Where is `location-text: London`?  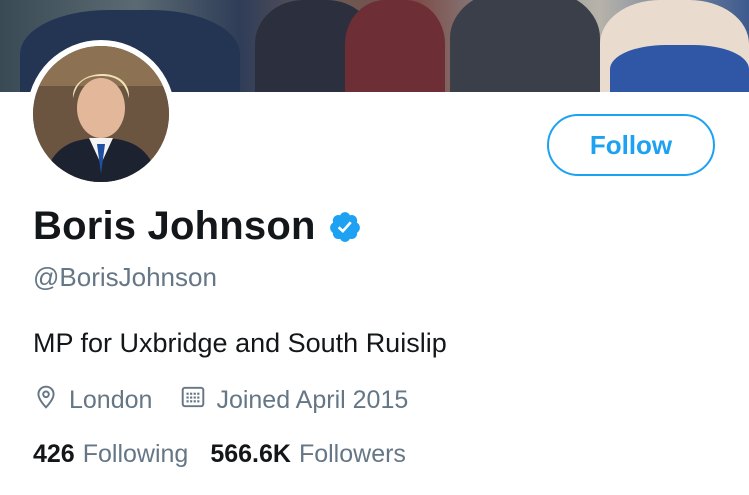 location-text: London is located at coordinates (111, 400).